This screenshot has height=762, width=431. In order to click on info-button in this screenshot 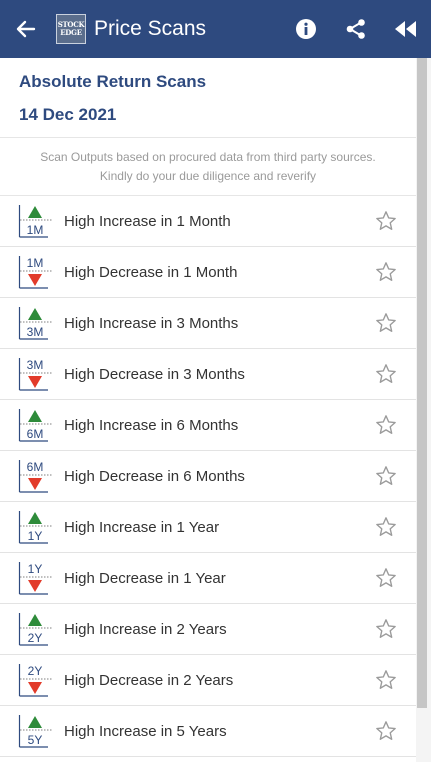, I will do `click(306, 29)`.